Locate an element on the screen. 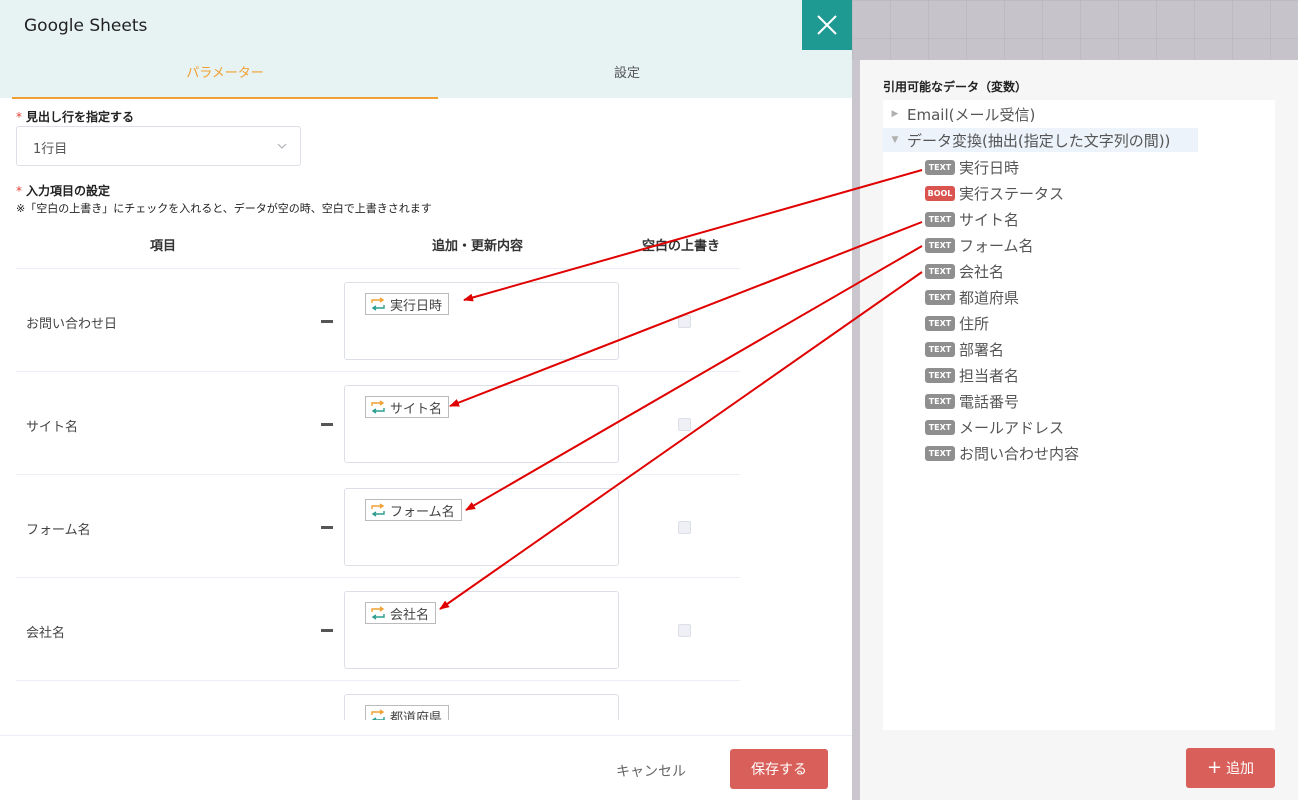 The height and width of the screenshot is (800, 1298). chevron-down-icon is located at coordinates (282, 146).